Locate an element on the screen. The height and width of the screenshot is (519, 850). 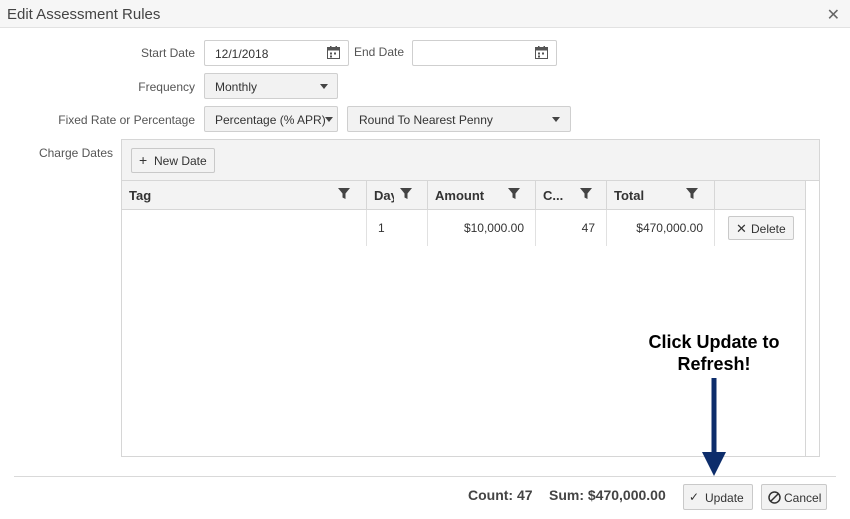
column-header-amount: Amount is located at coordinates (482, 195).